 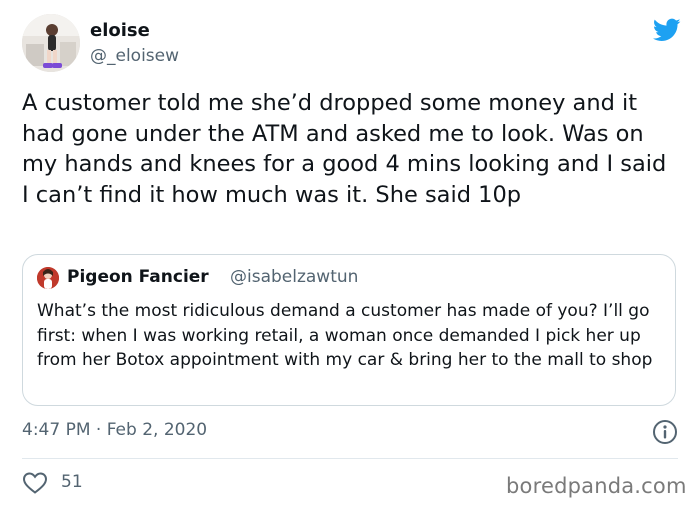 I want to click on author-display-name: eloise, so click(x=120, y=30).